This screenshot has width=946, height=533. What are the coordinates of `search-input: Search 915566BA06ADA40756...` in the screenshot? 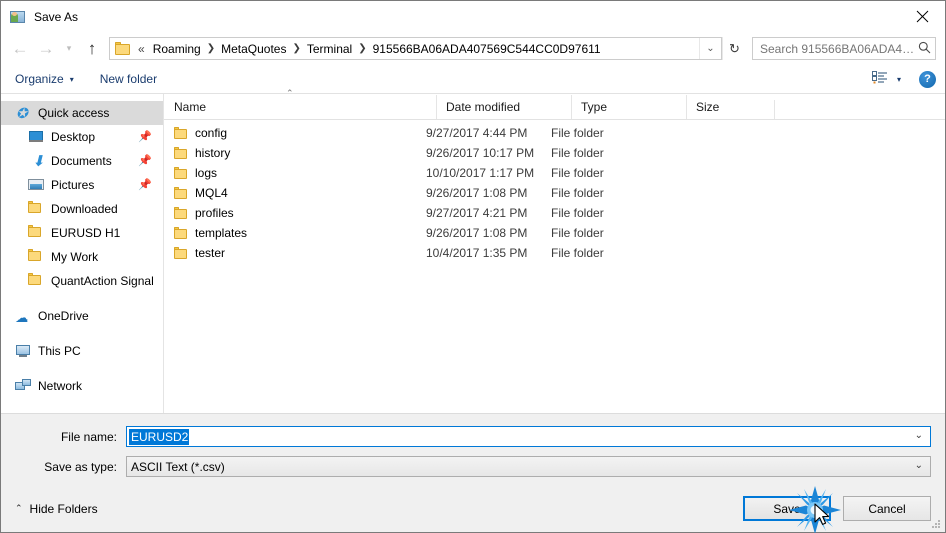 It's located at (844, 48).